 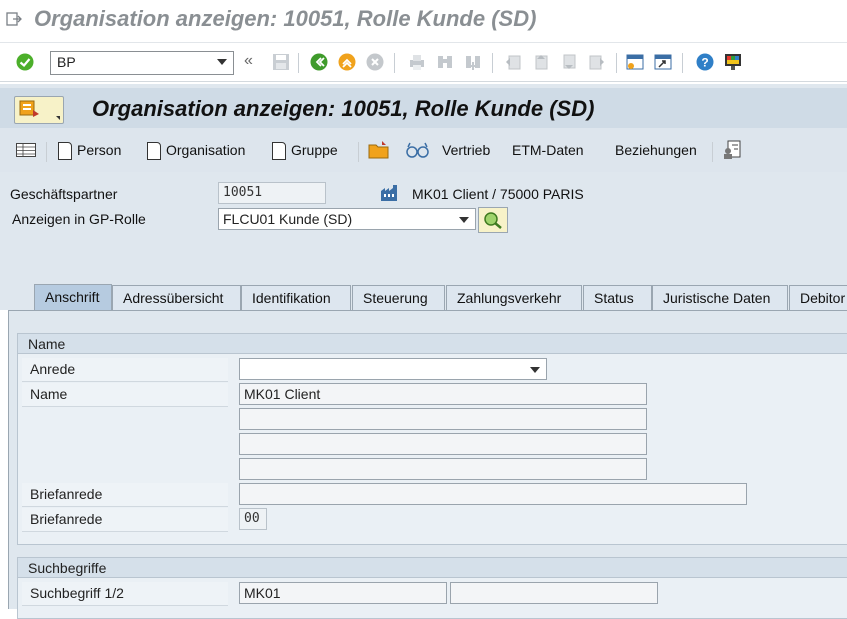 What do you see at coordinates (379, 150) in the screenshot?
I see `open-folder-icon` at bounding box center [379, 150].